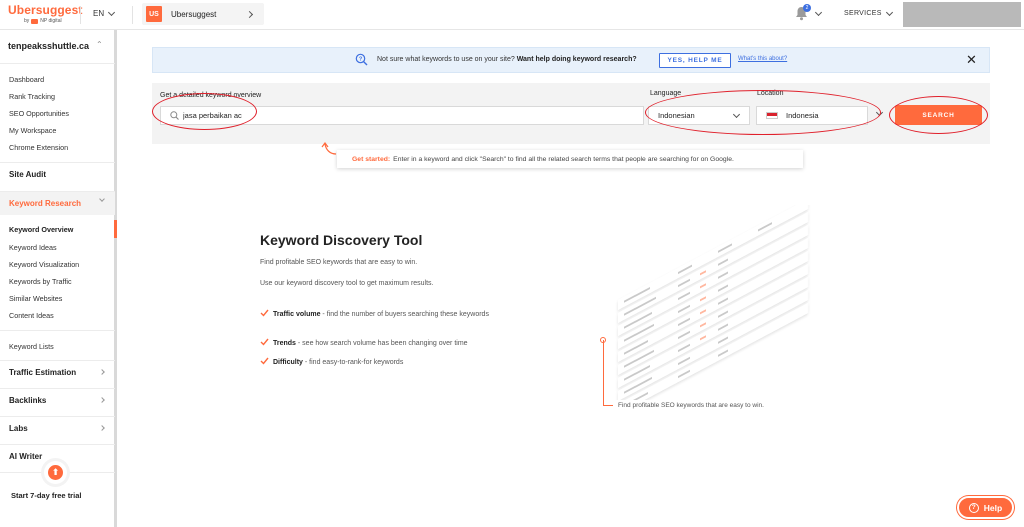 The image size is (1024, 527). What do you see at coordinates (666, 93) in the screenshot?
I see `language-field-label: Language` at bounding box center [666, 93].